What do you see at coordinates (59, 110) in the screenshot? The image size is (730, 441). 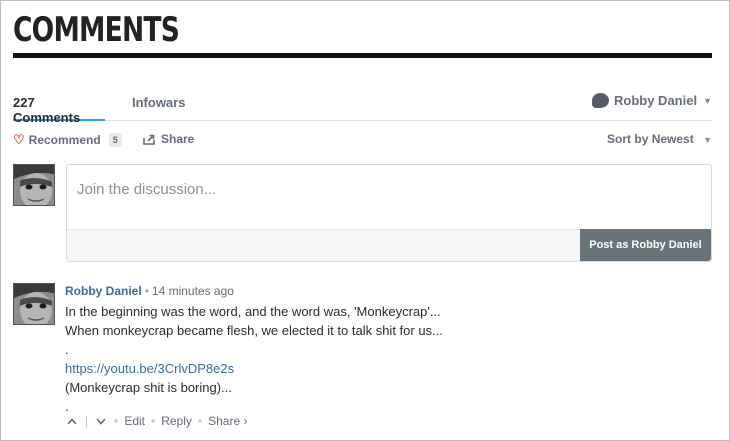 I see `tab-comments-count: 227 Comments` at bounding box center [59, 110].